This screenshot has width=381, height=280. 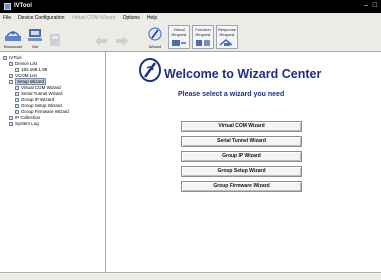 What do you see at coordinates (31, 81) in the screenshot?
I see `tree-item-label: Setup Wizard` at bounding box center [31, 81].